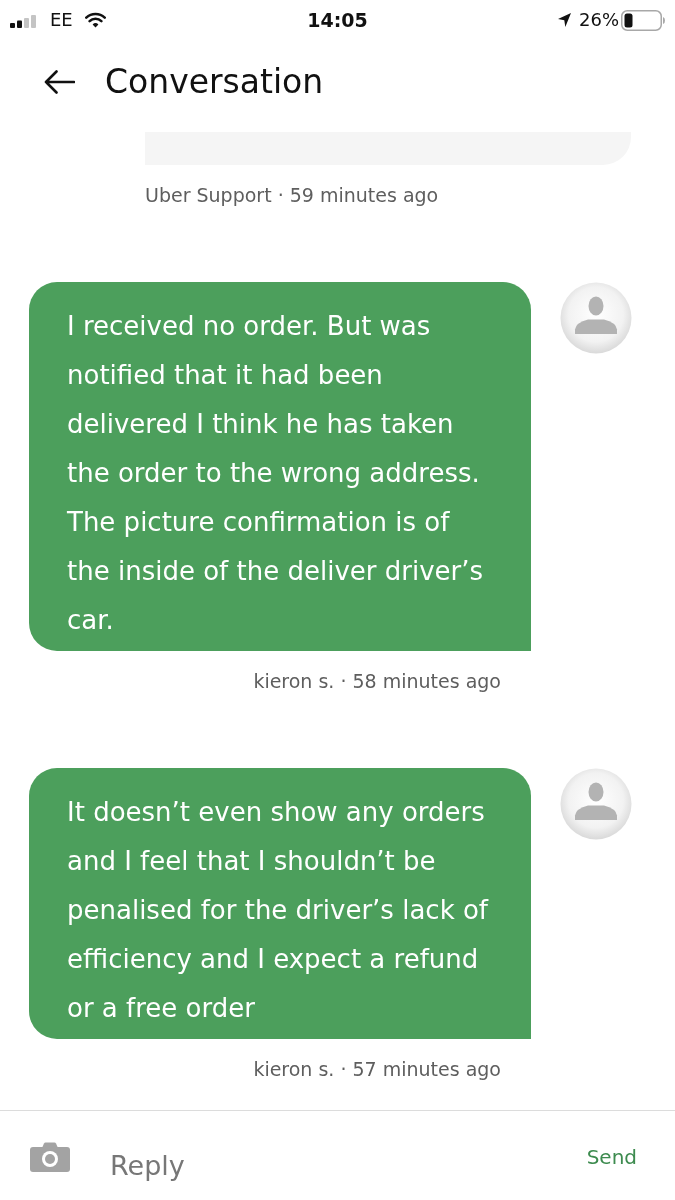  Describe the element at coordinates (50, 1156) in the screenshot. I see `camera-icon` at that location.